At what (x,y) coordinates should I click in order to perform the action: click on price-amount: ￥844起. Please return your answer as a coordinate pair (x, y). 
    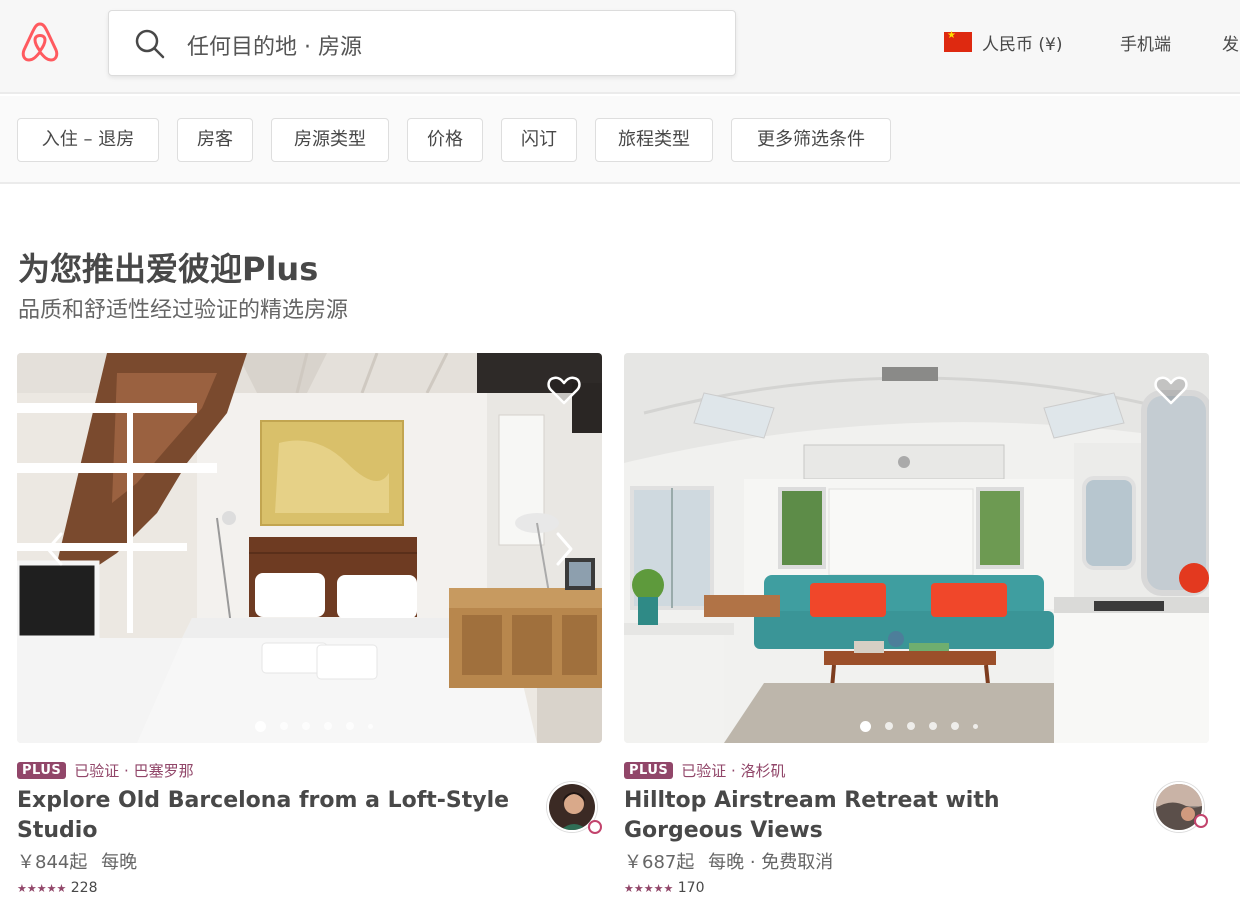
    Looking at the image, I should click on (52, 862).